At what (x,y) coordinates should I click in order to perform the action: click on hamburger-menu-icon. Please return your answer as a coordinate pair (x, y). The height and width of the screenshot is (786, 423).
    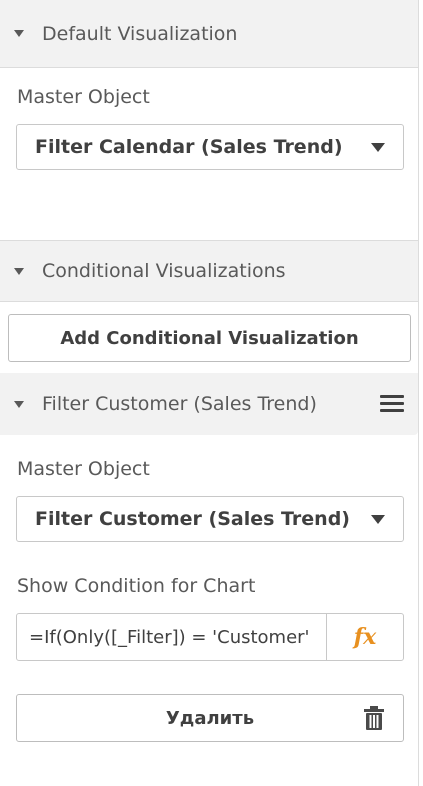
    Looking at the image, I should click on (392, 404).